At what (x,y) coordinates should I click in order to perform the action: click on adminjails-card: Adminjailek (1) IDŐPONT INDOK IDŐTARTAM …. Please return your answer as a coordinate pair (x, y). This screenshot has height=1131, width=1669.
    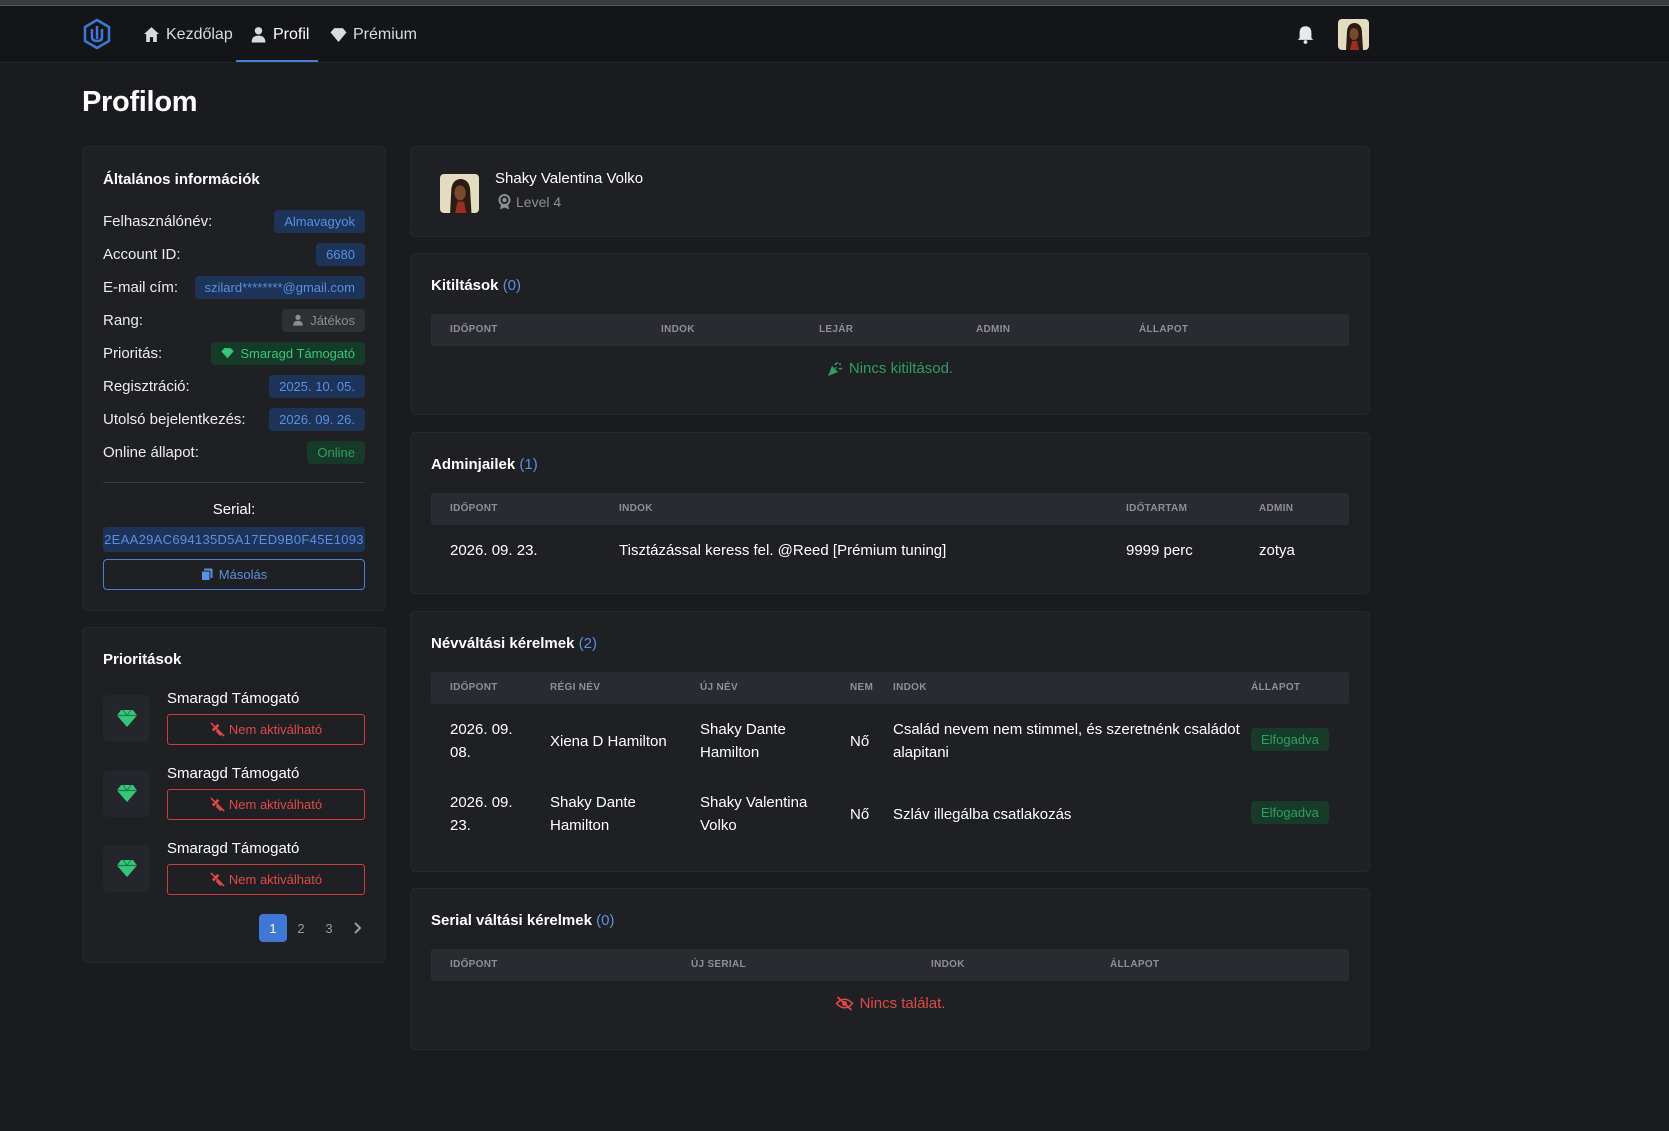
    Looking at the image, I should click on (890, 513).